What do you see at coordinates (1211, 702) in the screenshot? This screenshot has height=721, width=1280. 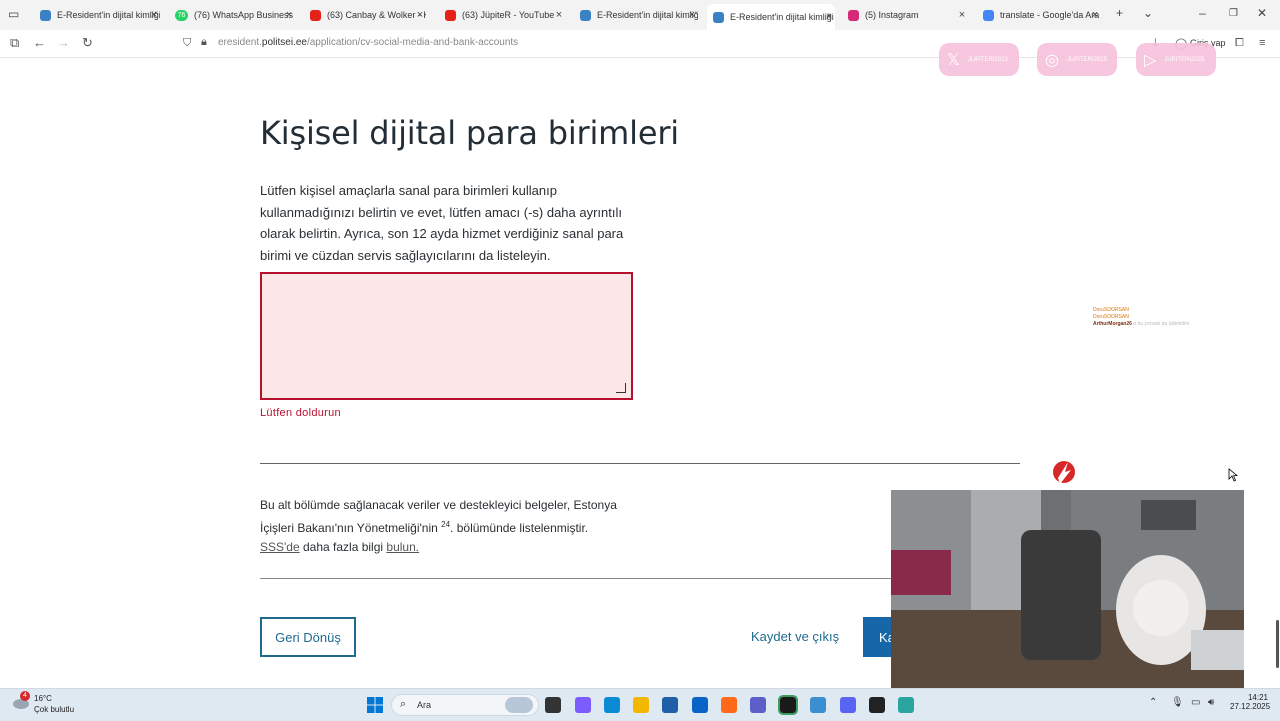 I see `volume-icon: 🔊︎` at bounding box center [1211, 702].